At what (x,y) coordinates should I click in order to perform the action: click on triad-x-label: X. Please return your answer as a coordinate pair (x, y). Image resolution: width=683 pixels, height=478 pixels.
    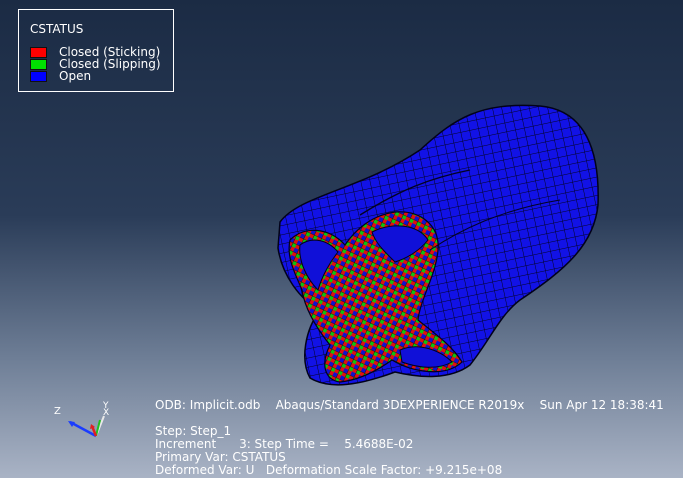
    Looking at the image, I should click on (106, 413).